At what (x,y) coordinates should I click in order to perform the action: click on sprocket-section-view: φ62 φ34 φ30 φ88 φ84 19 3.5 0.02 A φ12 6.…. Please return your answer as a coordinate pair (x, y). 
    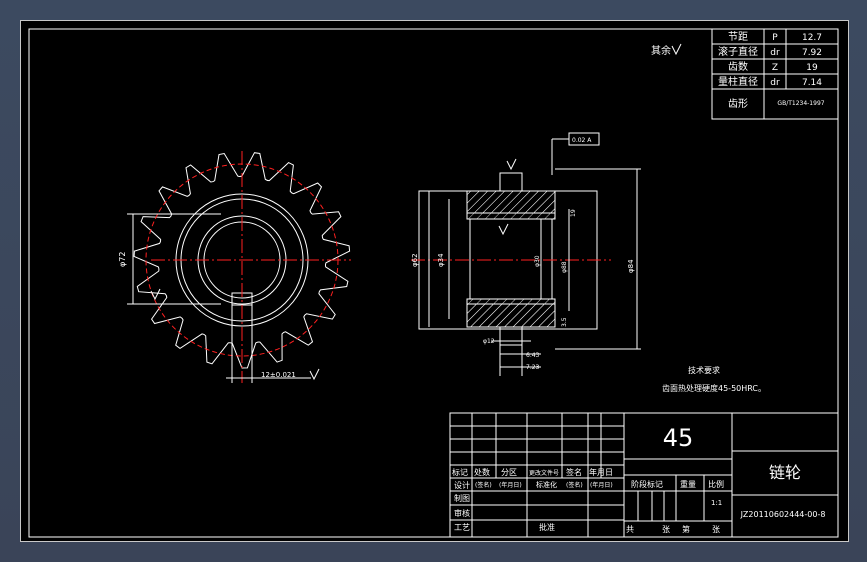
    Looking at the image, I should click on (526, 254).